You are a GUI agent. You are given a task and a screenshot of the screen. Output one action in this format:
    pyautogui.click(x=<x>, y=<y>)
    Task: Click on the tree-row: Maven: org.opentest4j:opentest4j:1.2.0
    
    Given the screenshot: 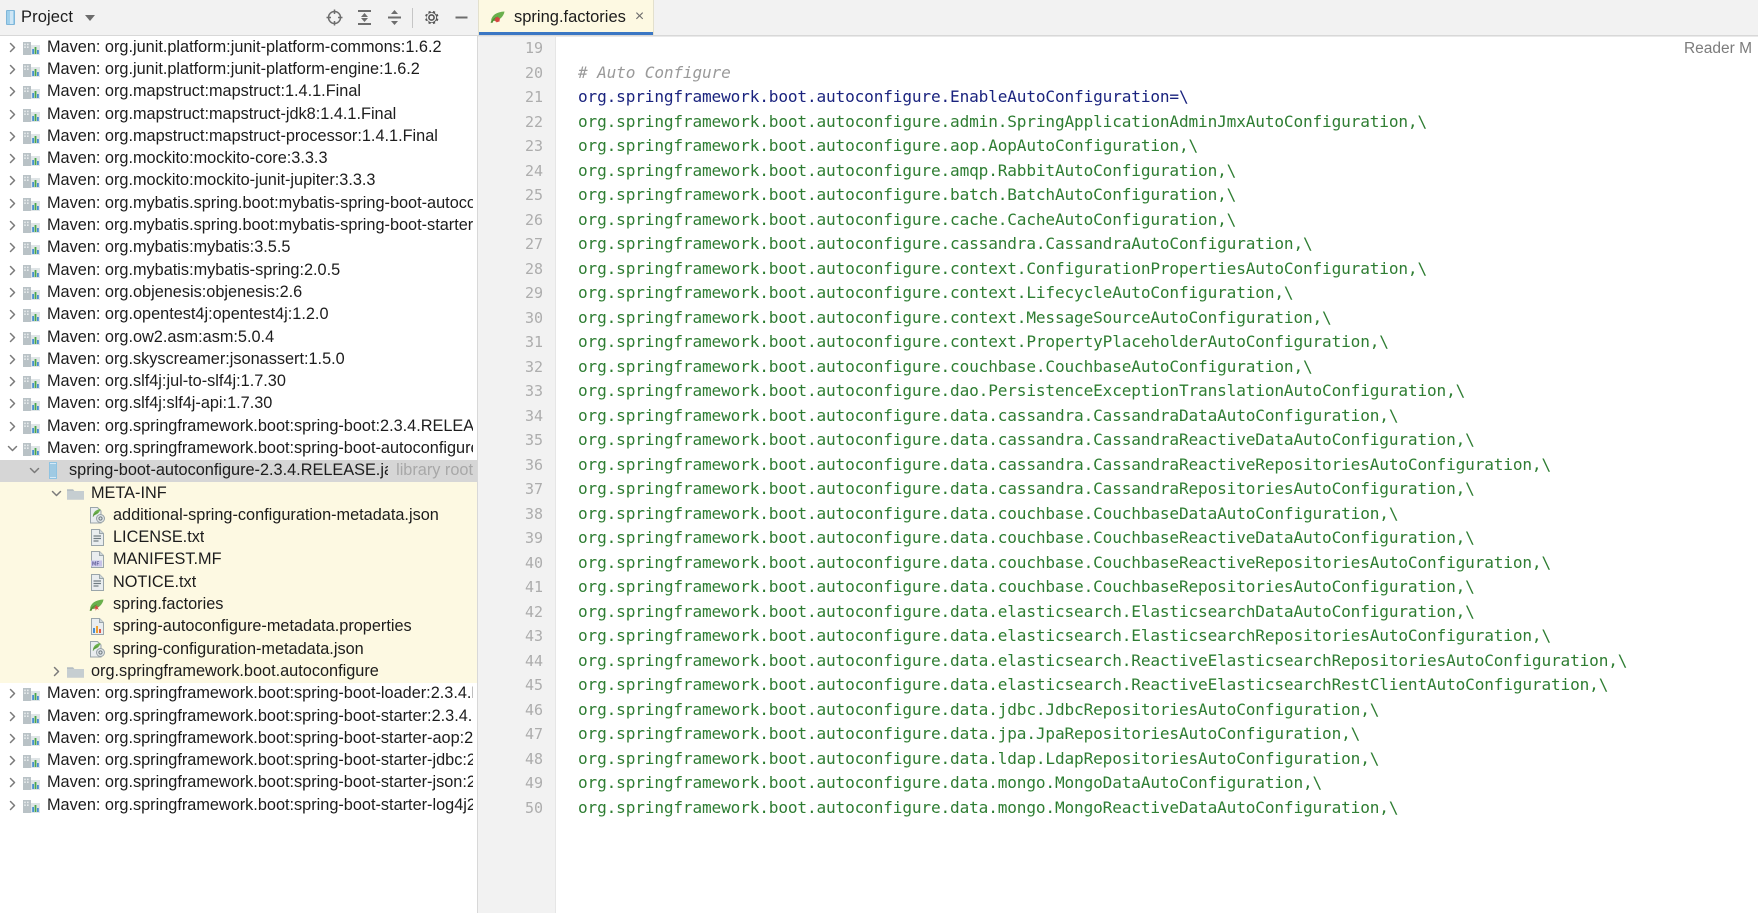 What is the action you would take?
    pyautogui.click(x=238, y=315)
    